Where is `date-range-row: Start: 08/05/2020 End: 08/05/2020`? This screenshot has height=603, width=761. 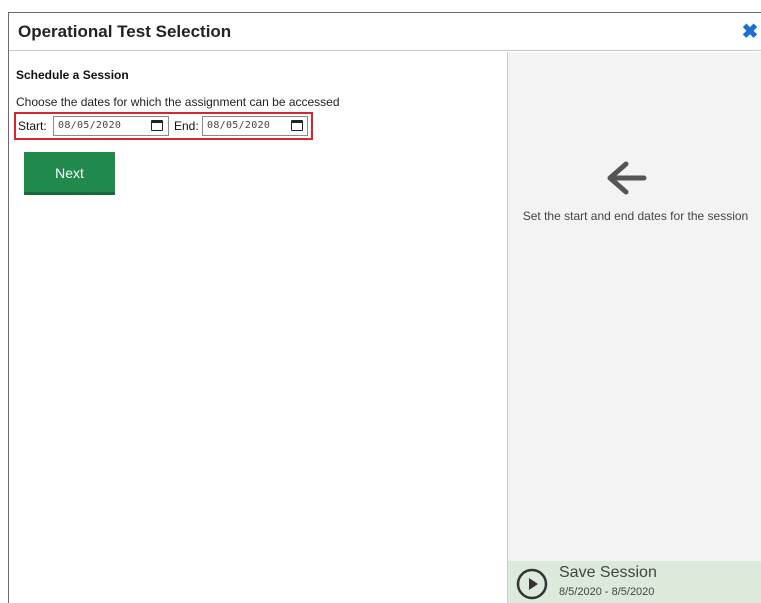
date-range-row: Start: 08/05/2020 End: 08/05/2020 is located at coordinates (163, 126).